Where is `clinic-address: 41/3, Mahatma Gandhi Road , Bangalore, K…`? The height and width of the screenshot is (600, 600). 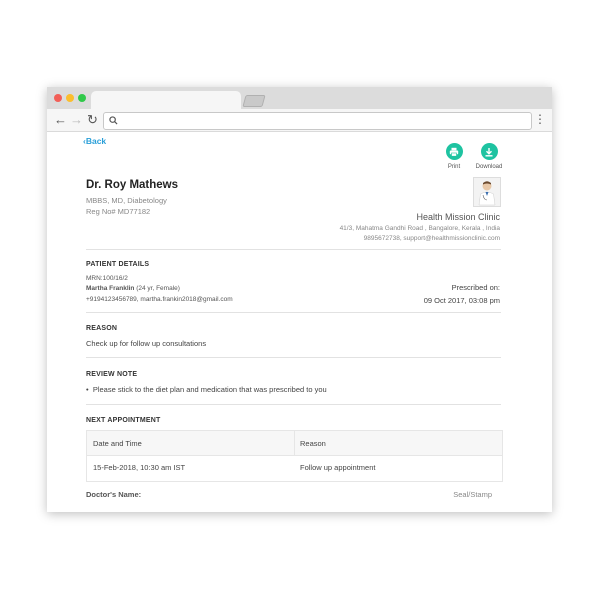 clinic-address: 41/3, Mahatma Gandhi Road , Bangalore, K… is located at coordinates (419, 228).